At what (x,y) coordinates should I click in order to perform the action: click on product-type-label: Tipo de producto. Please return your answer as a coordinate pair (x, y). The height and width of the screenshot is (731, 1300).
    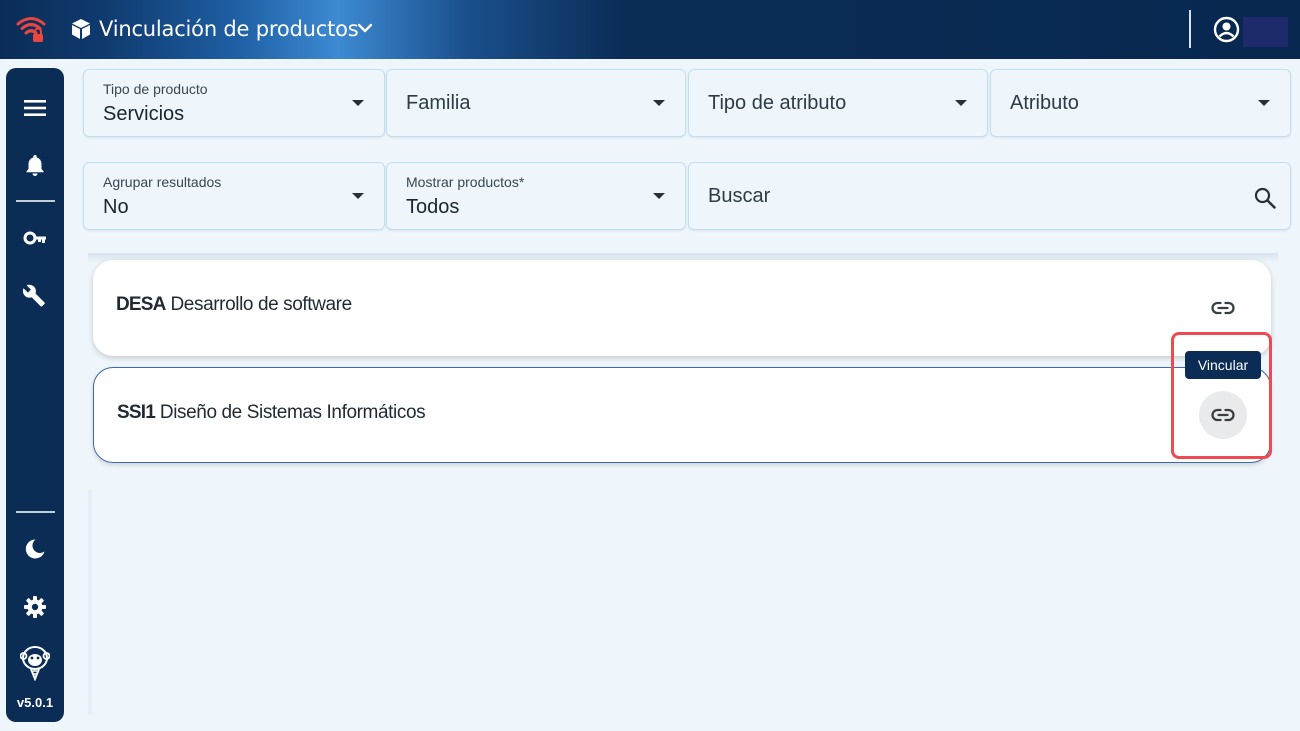
    Looking at the image, I should click on (155, 89).